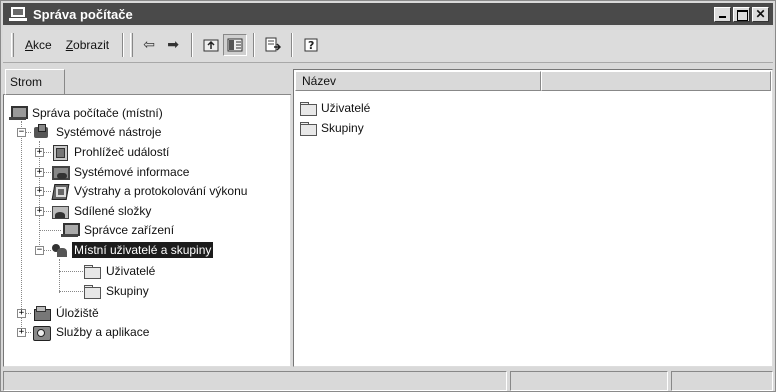 The height and width of the screenshot is (392, 776). Describe the element at coordinates (656, 81) in the screenshot. I see `column-header-empty` at that location.